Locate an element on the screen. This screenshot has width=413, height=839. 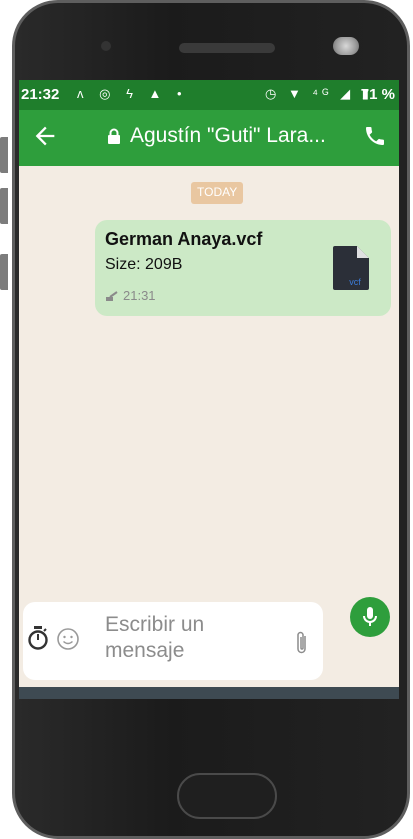
power-button is located at coordinates (4, 272).